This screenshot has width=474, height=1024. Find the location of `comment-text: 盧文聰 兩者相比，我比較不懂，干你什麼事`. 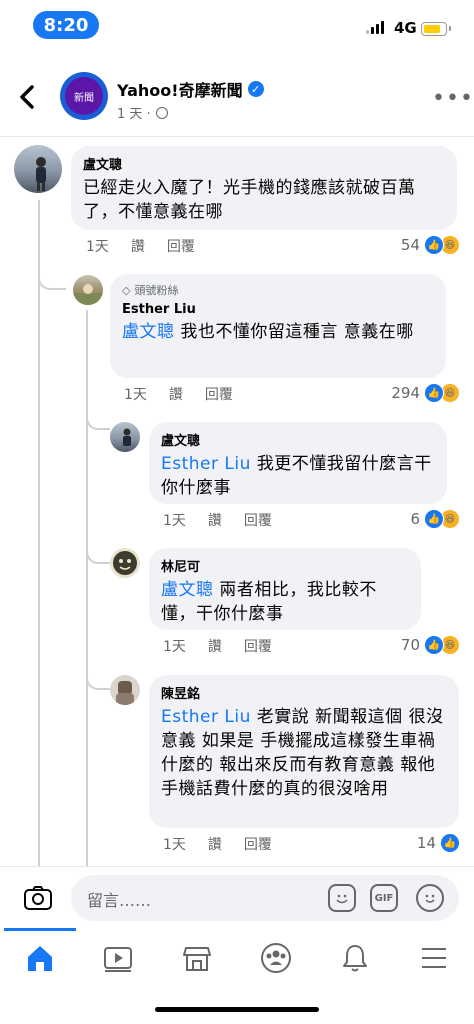

comment-text: 盧文聰 兩者相比，我比較不懂，干你什麼事 is located at coordinates (285, 602).